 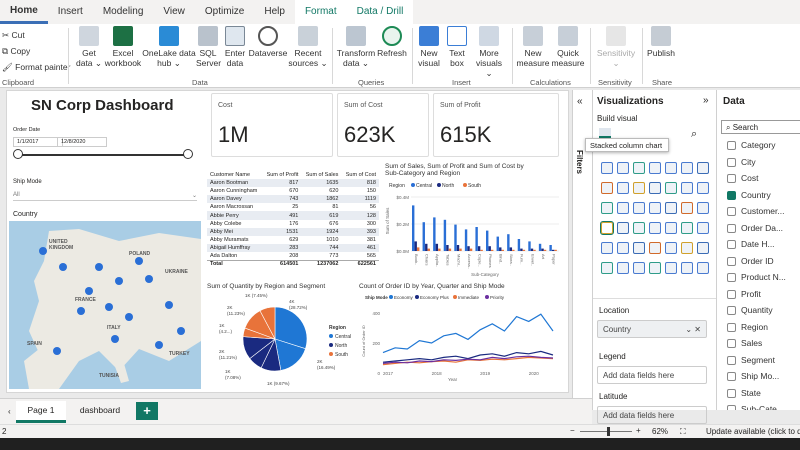 What do you see at coordinates (9, 411) in the screenshot?
I see `page-nav-left-icon: ‹` at bounding box center [9, 411].